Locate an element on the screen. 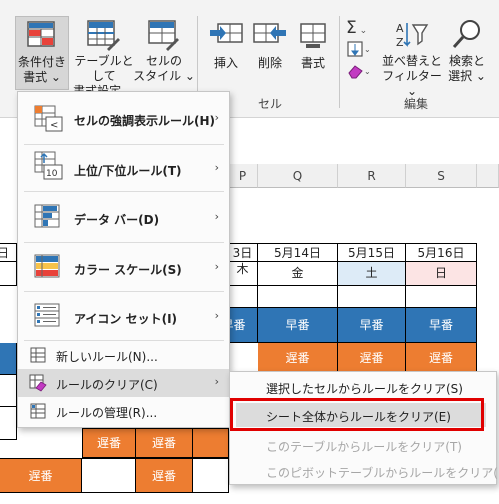  submenu-item-clear-table: このテーブルからルールをクリア(T) is located at coordinates (364, 446).